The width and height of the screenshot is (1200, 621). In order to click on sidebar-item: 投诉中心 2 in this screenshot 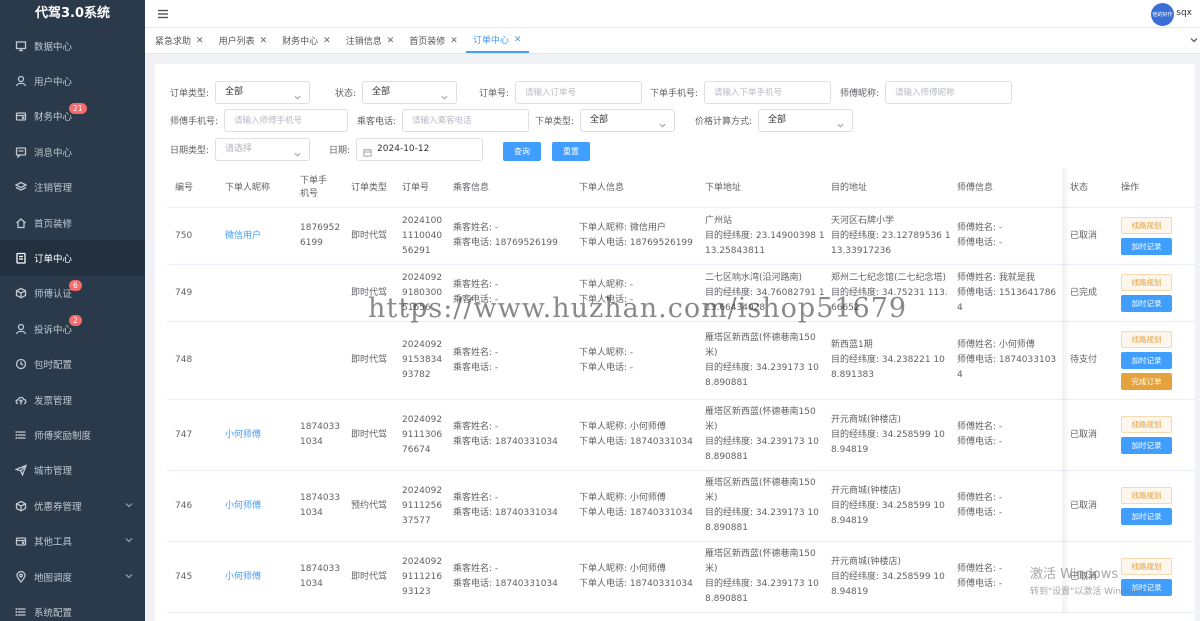, I will do `click(72, 328)`.